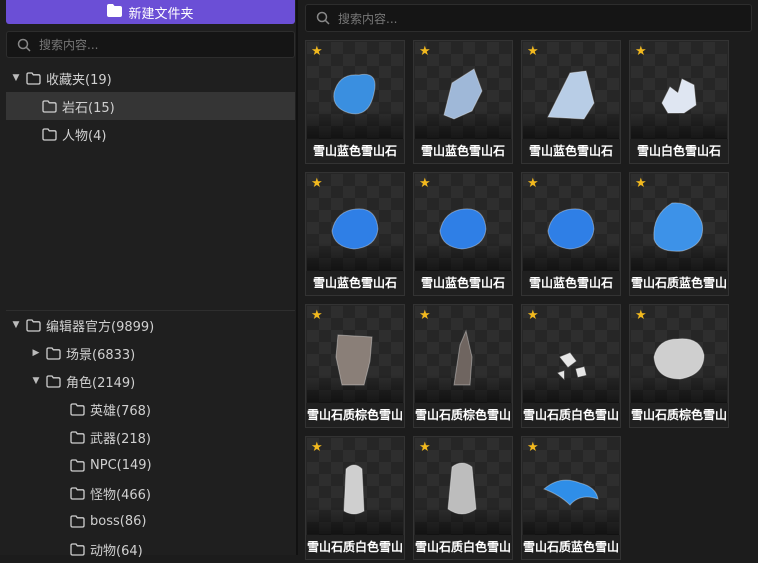 The width and height of the screenshot is (758, 563). I want to click on new-folder-button: 新建文件夹, so click(150, 12).